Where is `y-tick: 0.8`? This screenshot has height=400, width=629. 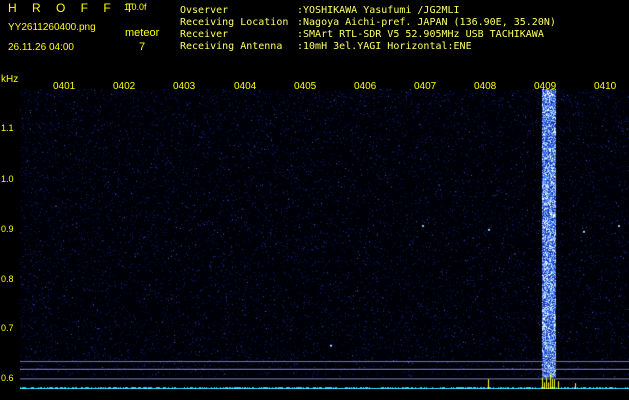 y-tick: 0.8 is located at coordinates (7, 279).